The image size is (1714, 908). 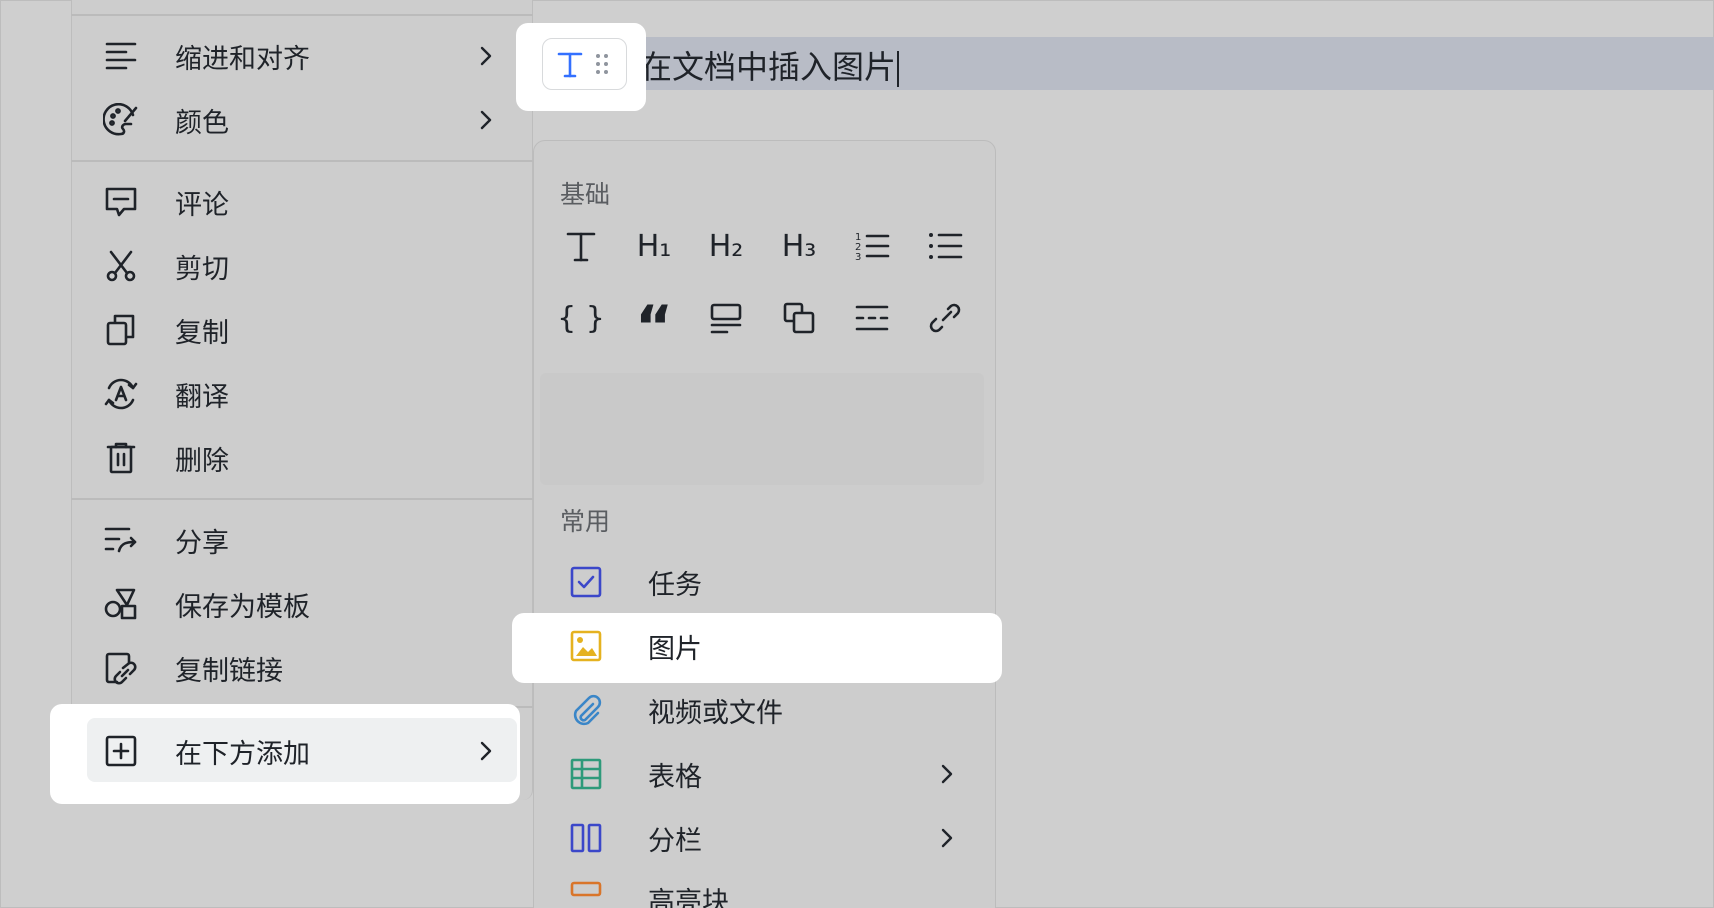 I want to click on menu-item-label: 复制, so click(x=202, y=333).